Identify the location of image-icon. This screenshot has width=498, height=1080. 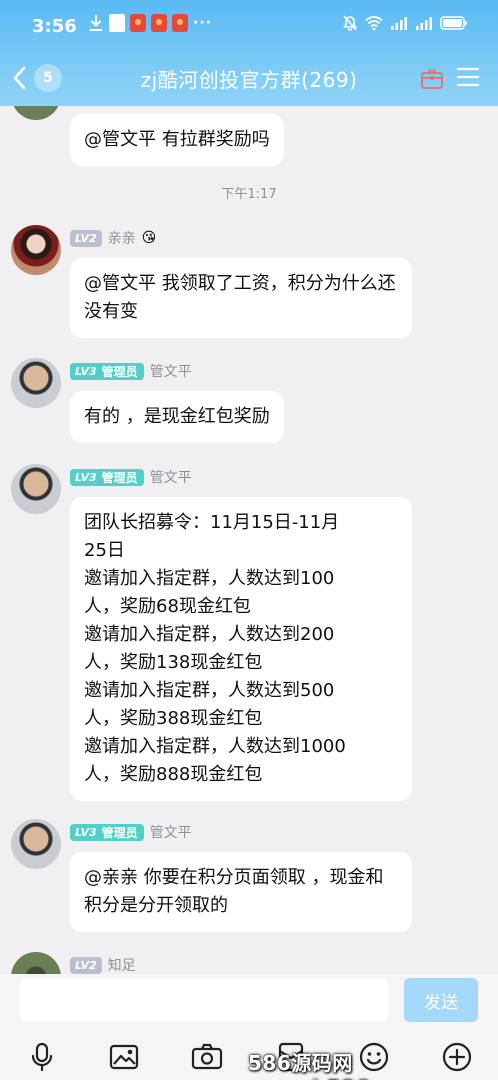
(124, 1057).